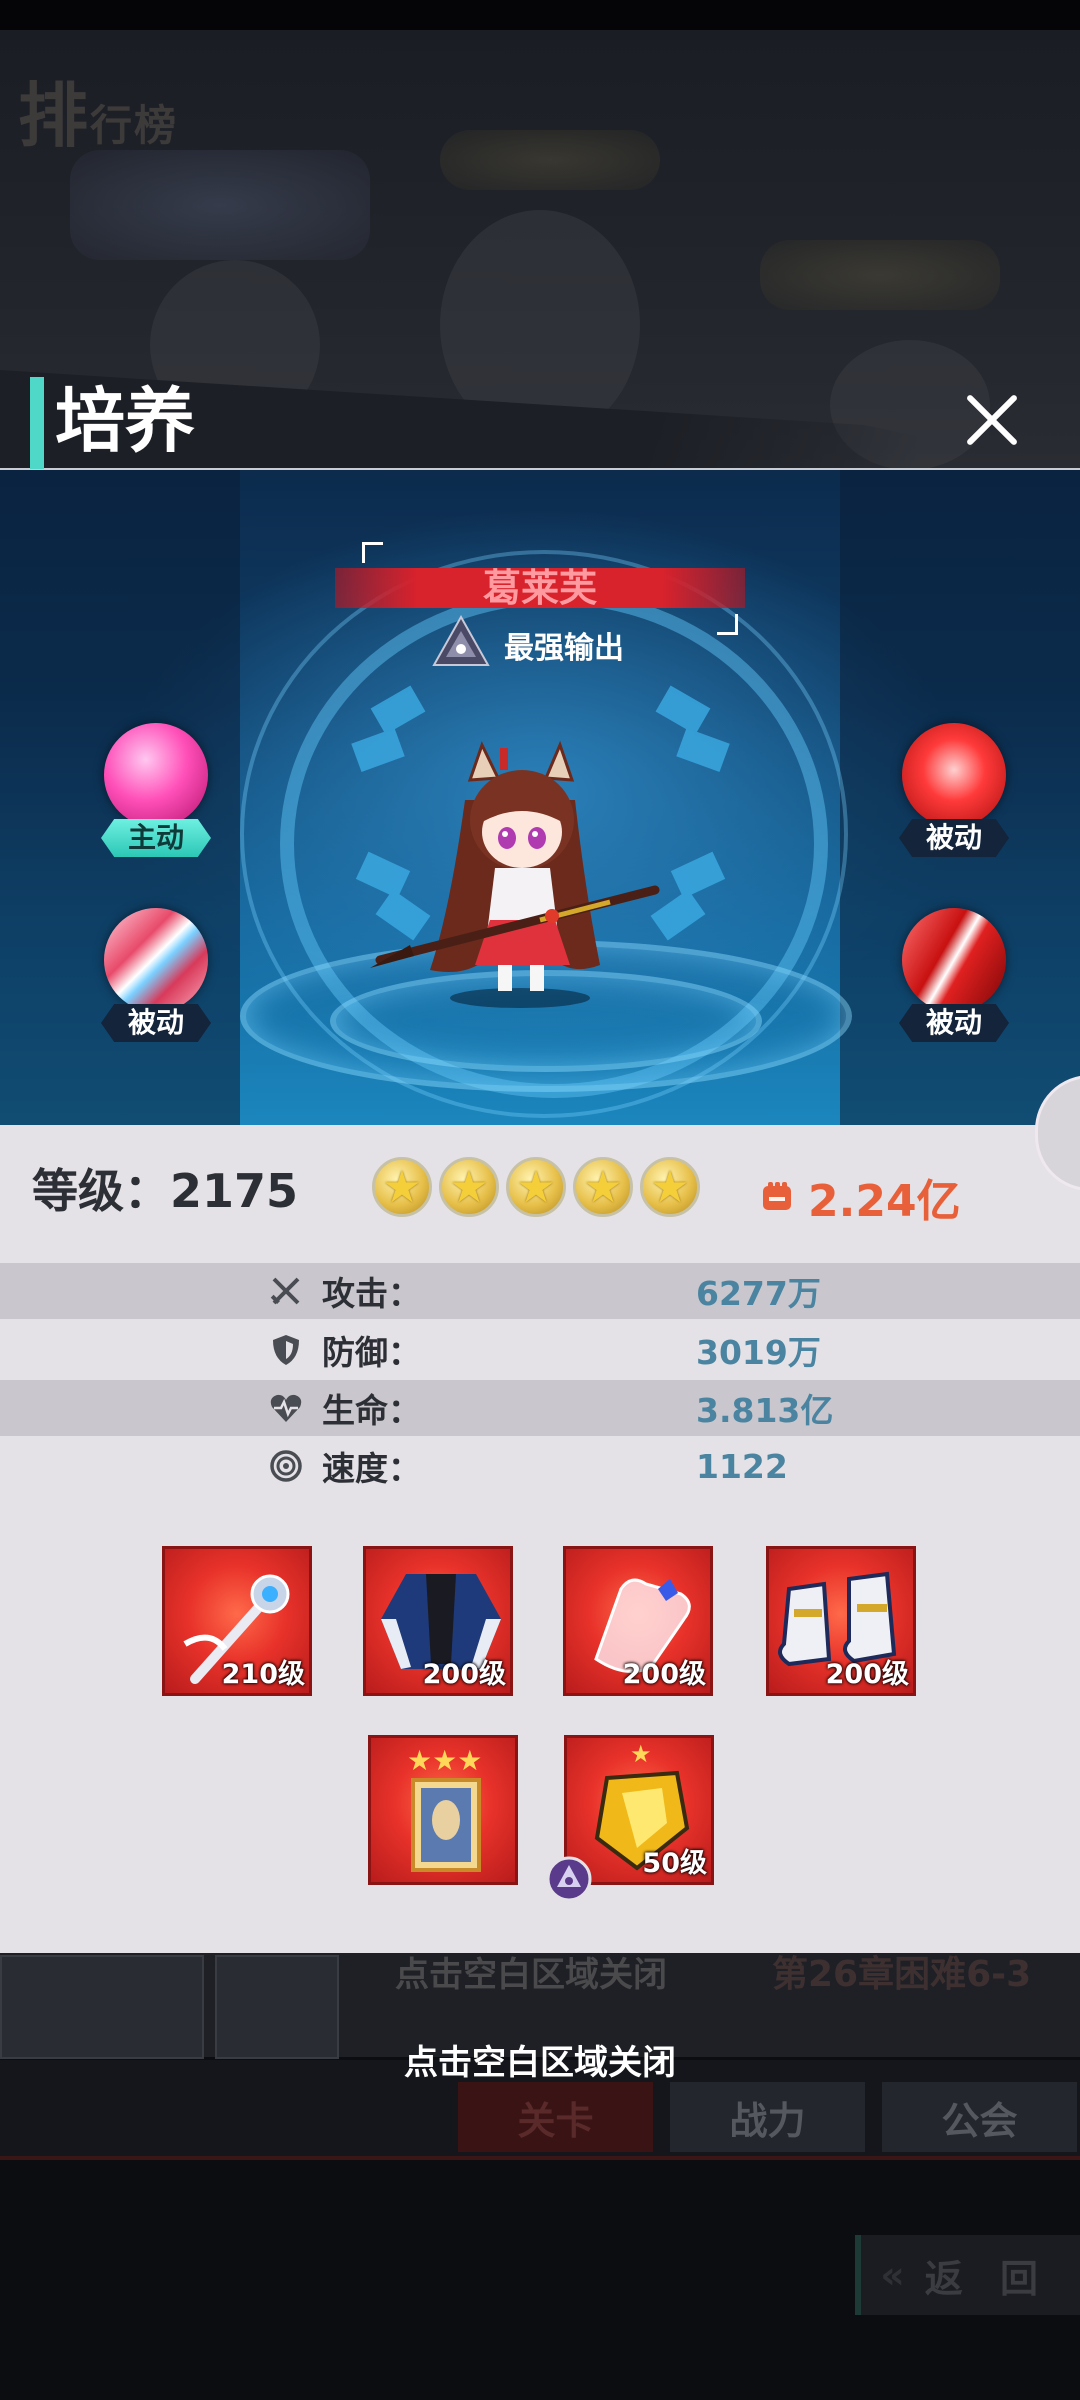 The height and width of the screenshot is (2400, 1080). I want to click on stat-value: 1122, so click(742, 1466).